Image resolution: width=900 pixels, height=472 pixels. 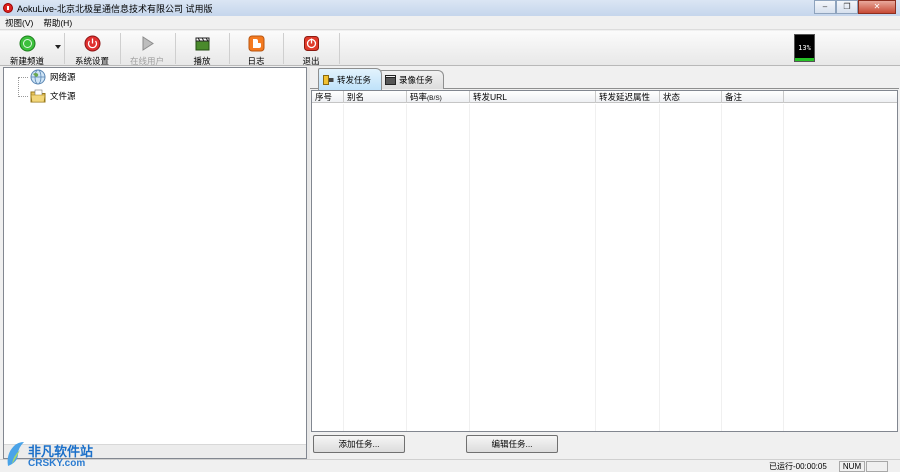 What do you see at coordinates (356, 97) in the screenshot?
I see `column-label: 别名` at bounding box center [356, 97].